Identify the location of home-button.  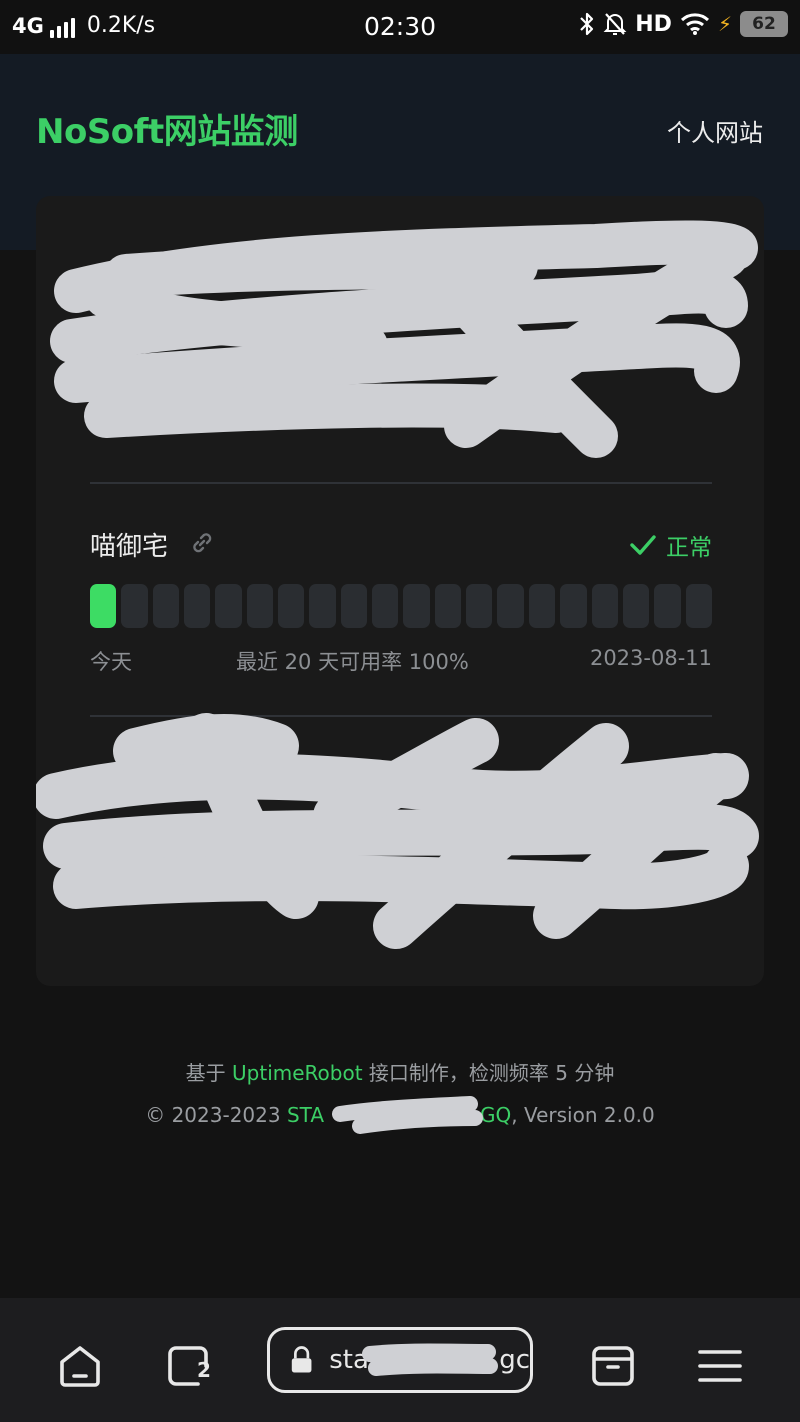
(80, 1366).